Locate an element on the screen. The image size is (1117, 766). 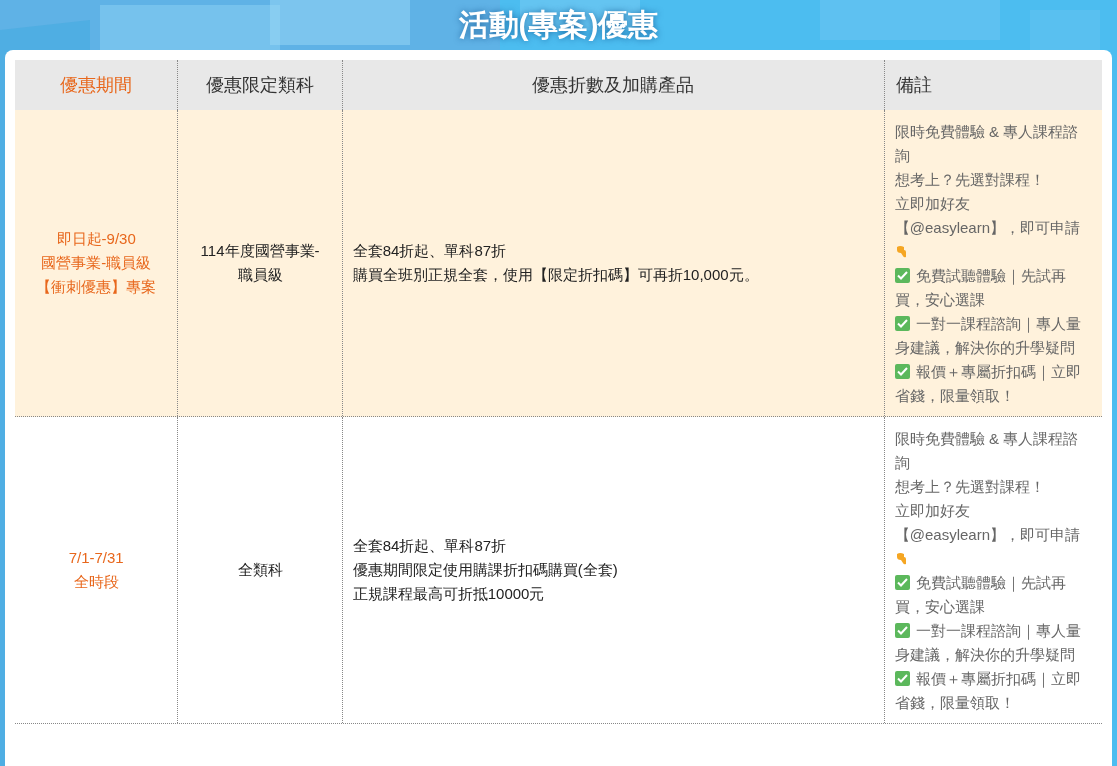
offer-text: 優惠期間限定使用購課折扣碼購買(全套) is located at coordinates (485, 570).